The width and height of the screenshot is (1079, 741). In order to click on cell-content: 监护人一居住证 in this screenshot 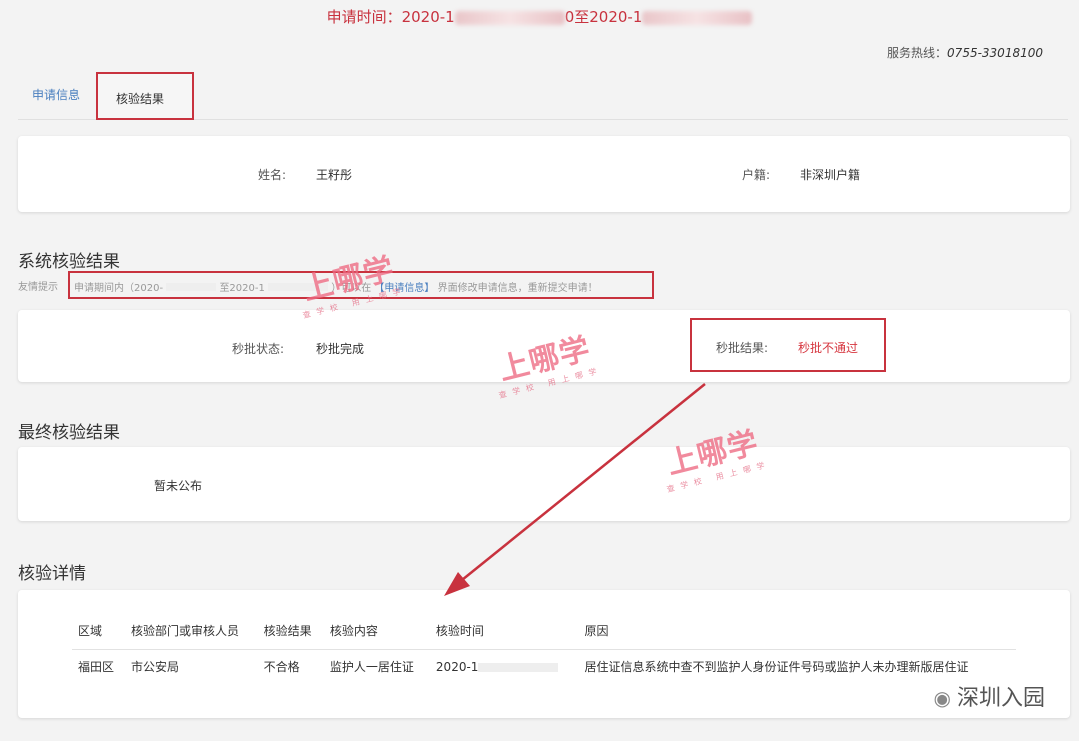, I will do `click(371, 667)`.